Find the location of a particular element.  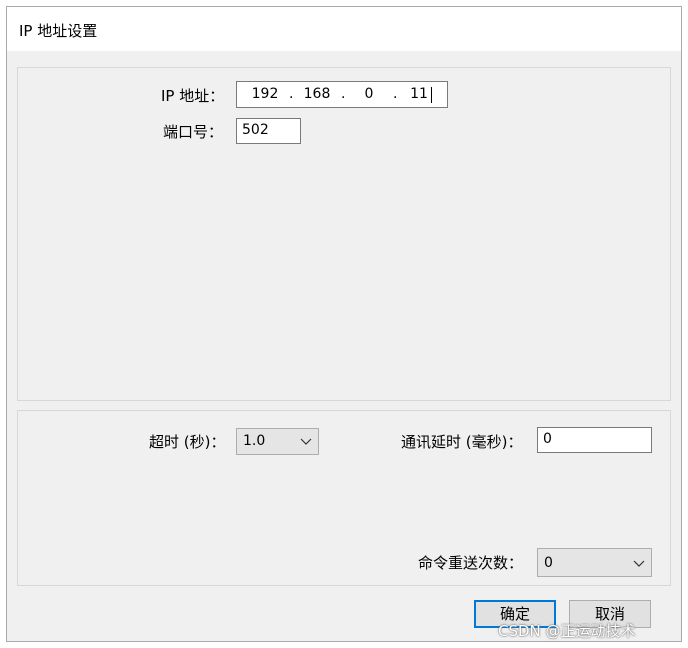

dialog-title: IP 地址设置 is located at coordinates (58, 31).